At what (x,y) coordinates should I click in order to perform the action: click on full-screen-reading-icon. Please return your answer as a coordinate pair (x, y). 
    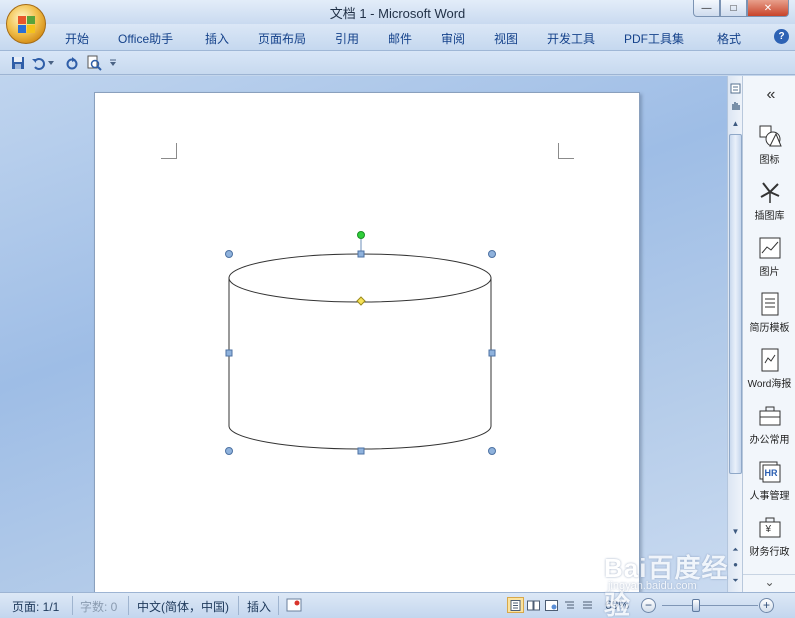
    Looking at the image, I should click on (533, 605).